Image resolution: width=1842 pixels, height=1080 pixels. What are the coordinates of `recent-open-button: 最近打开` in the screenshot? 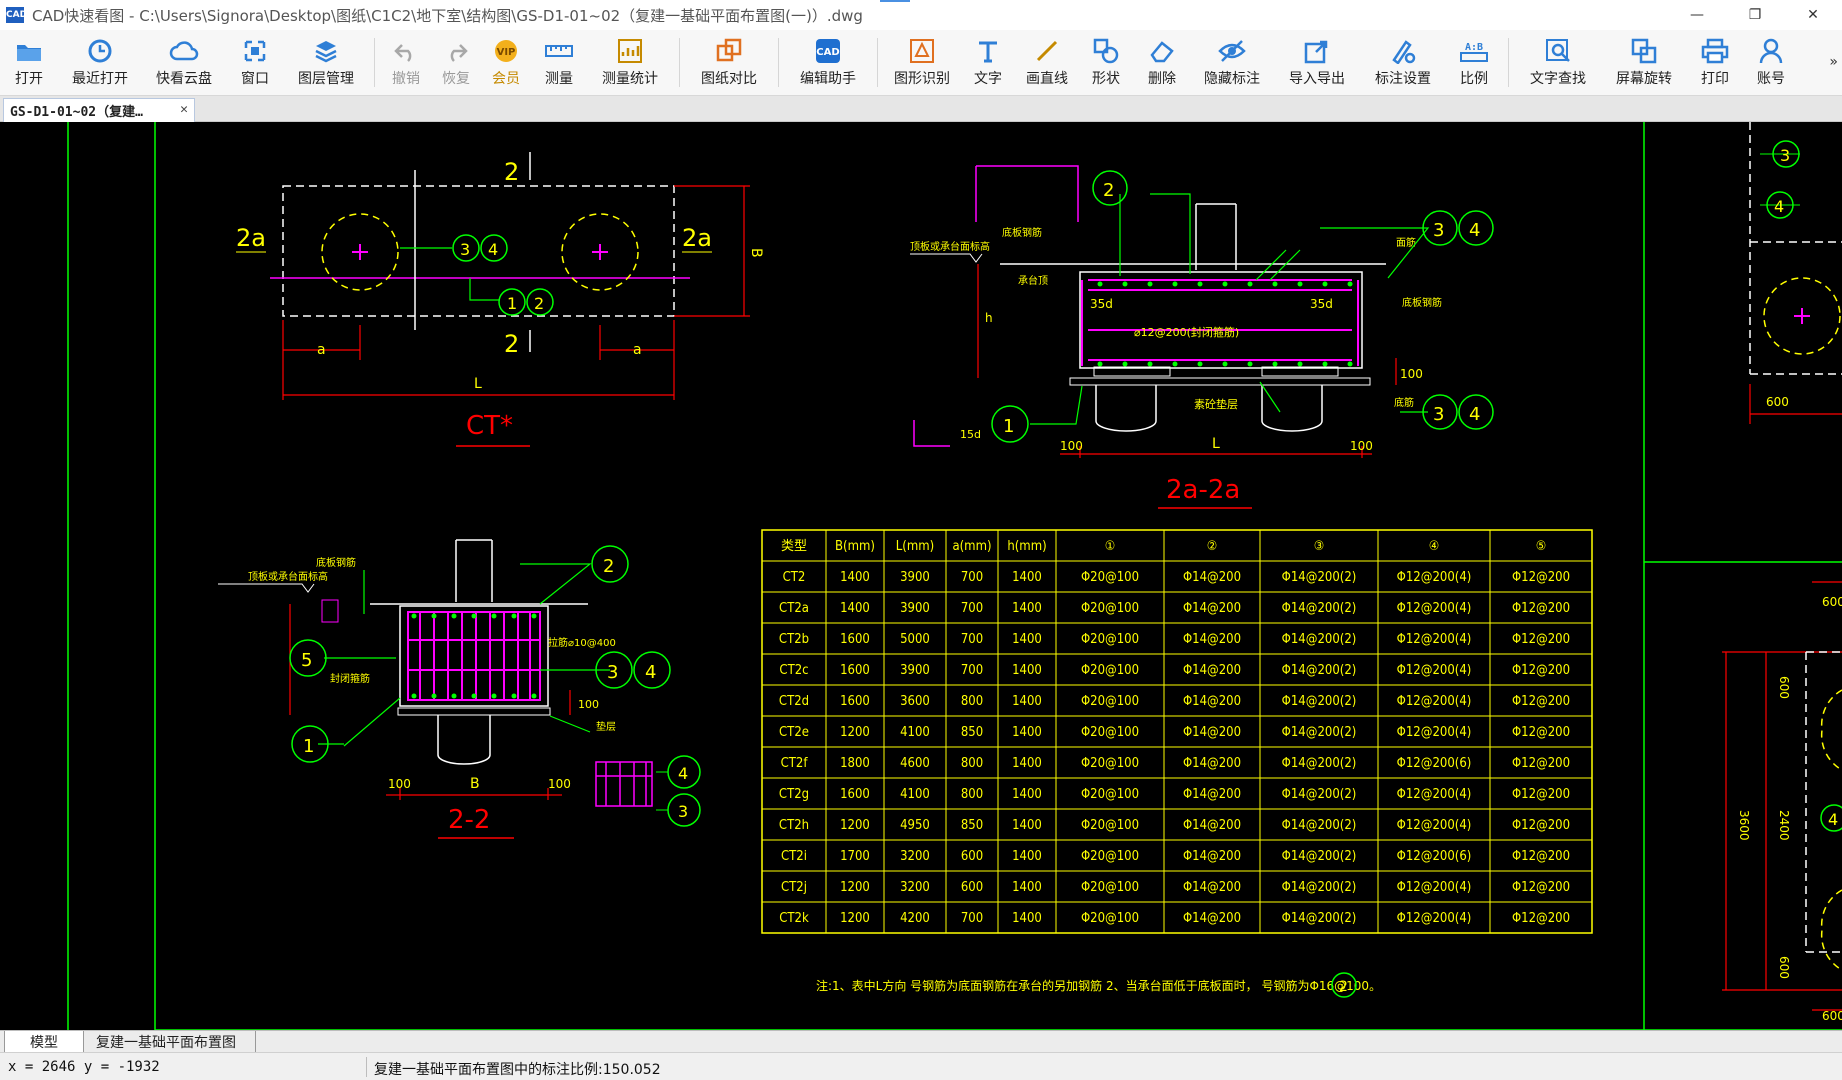 It's located at (100, 63).